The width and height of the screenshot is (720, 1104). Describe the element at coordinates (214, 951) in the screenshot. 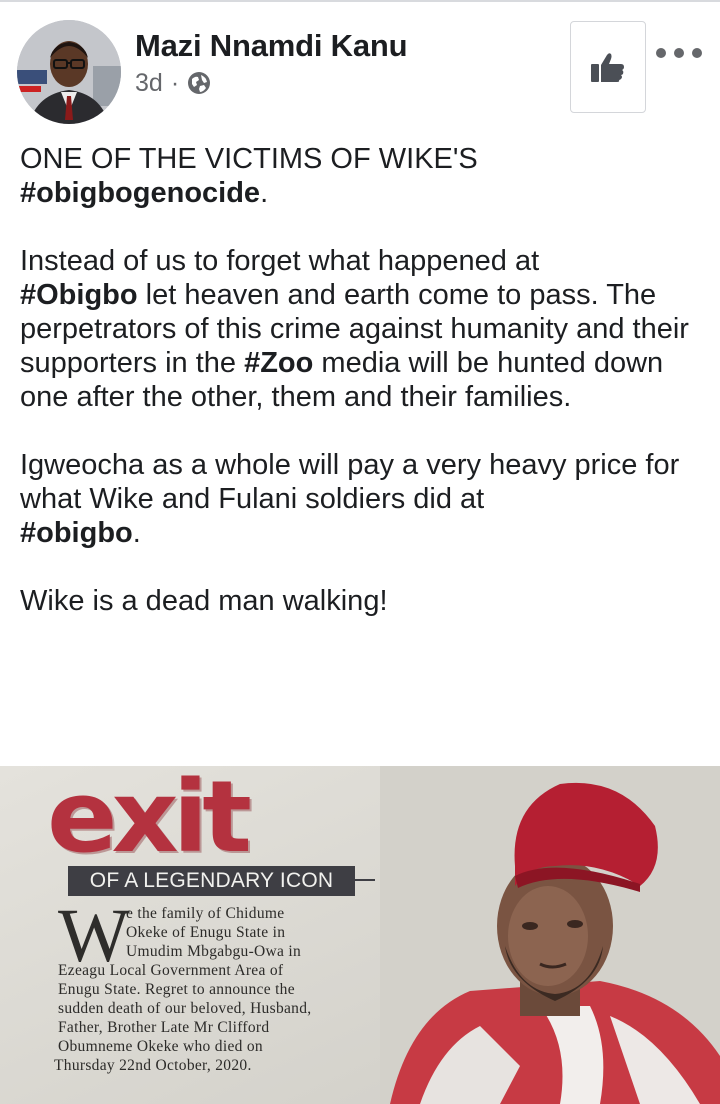

I see `notice-line: Umudim Mbgabgu-Owa in` at that location.